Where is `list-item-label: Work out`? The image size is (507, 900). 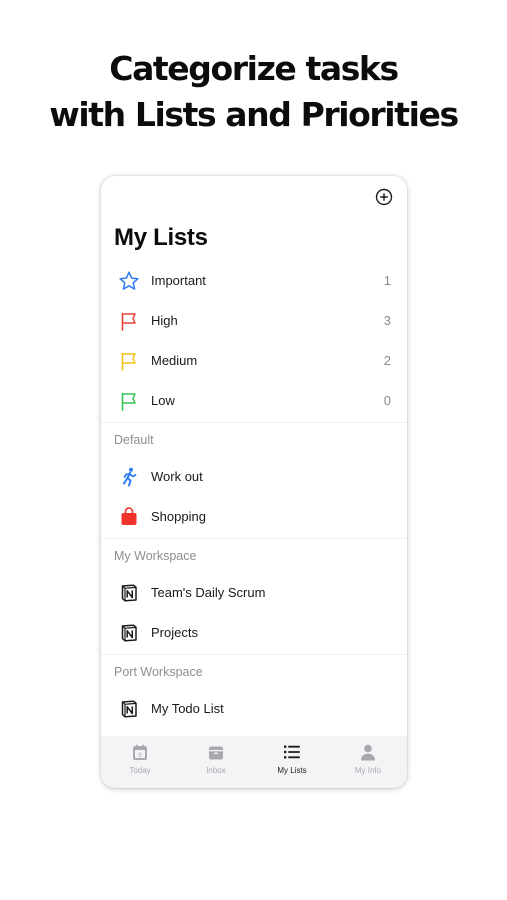 list-item-label: Work out is located at coordinates (177, 476).